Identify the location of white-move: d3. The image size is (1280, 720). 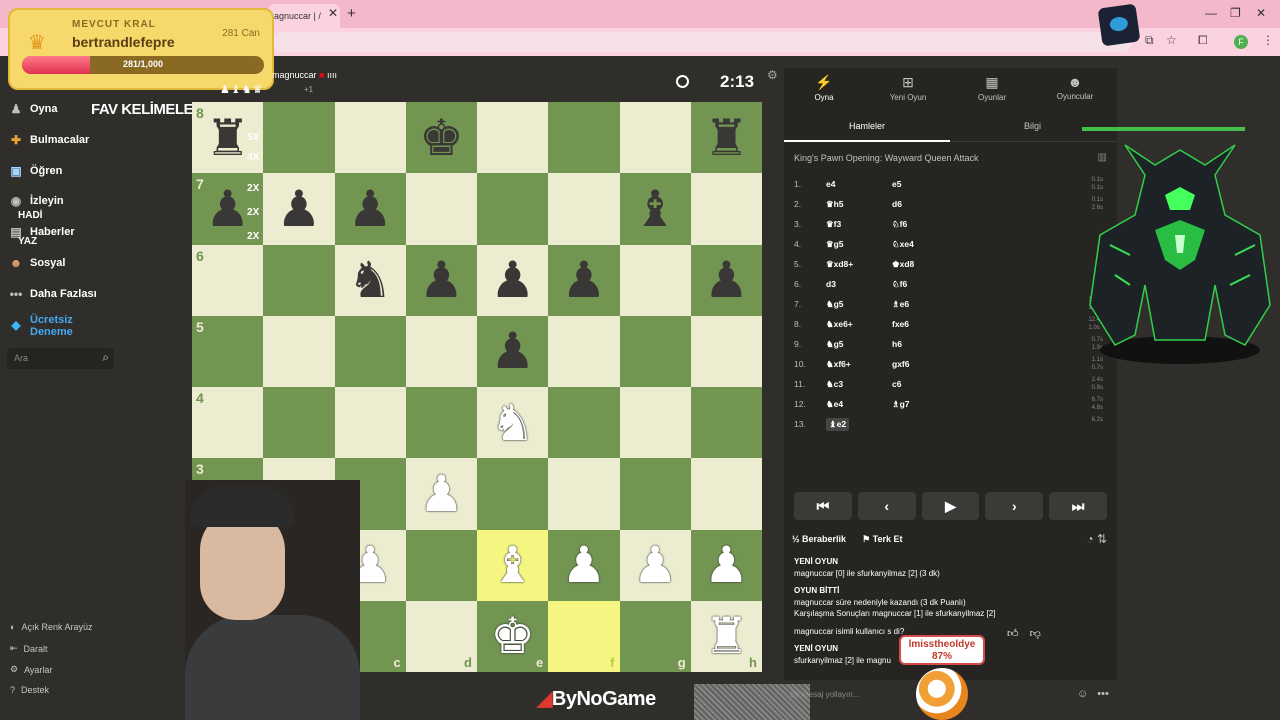
(831, 284).